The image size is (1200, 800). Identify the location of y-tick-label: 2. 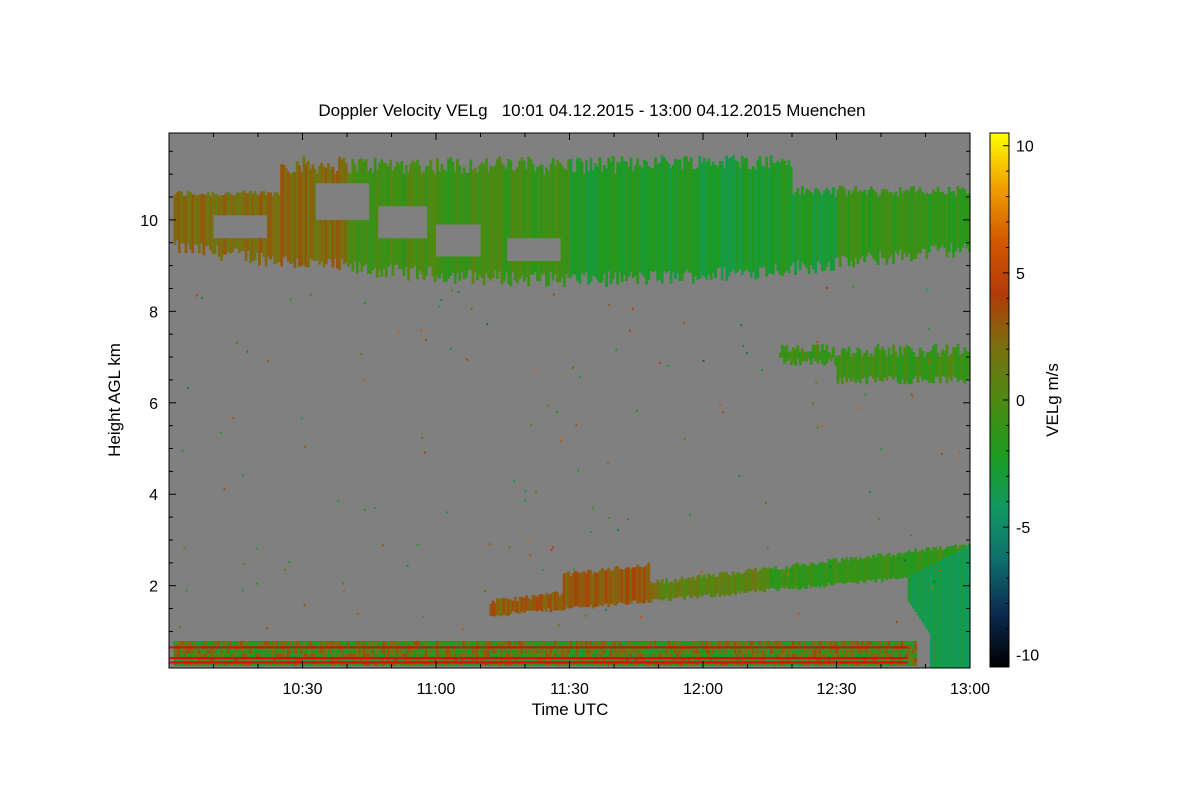
(153, 587).